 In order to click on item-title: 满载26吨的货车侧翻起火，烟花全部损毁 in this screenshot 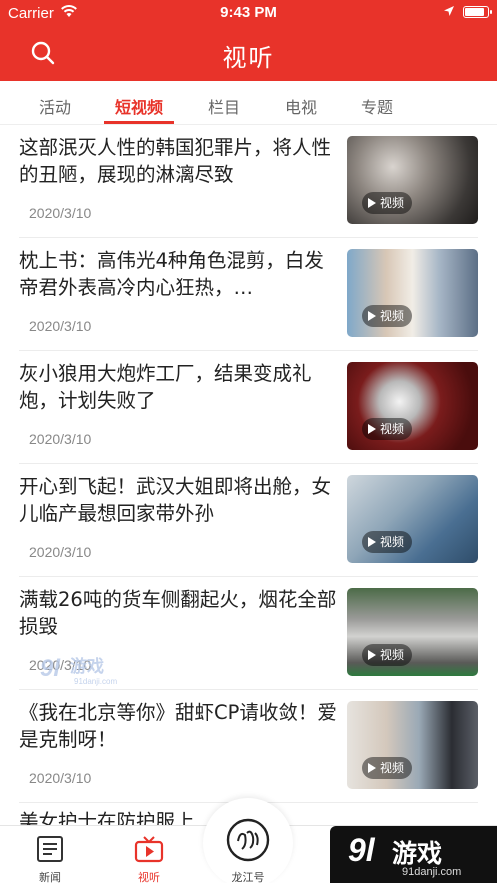, I will do `click(178, 613)`.